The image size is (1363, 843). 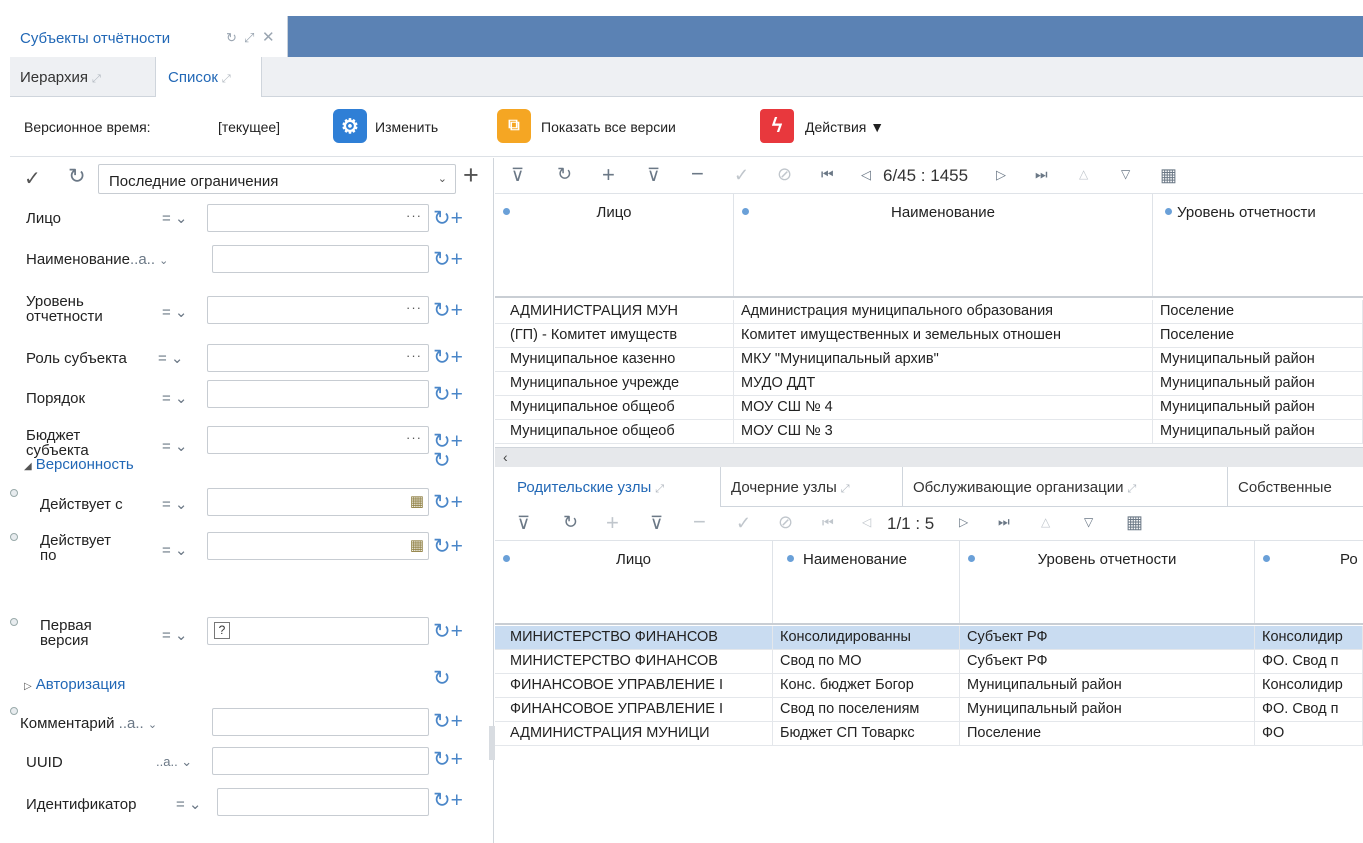 I want to click on prev-page-icon: ◁, so click(x=866, y=175).